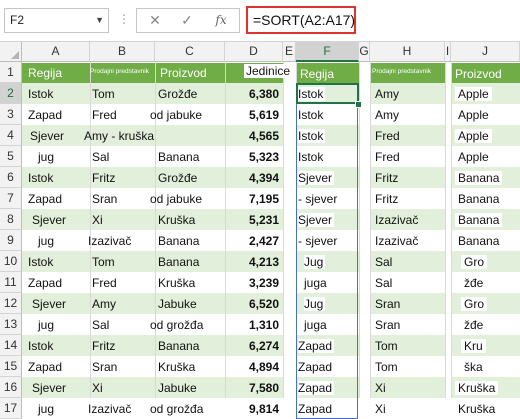 The image size is (520, 419). What do you see at coordinates (407, 52) in the screenshot?
I see `column-header-h: H` at bounding box center [407, 52].